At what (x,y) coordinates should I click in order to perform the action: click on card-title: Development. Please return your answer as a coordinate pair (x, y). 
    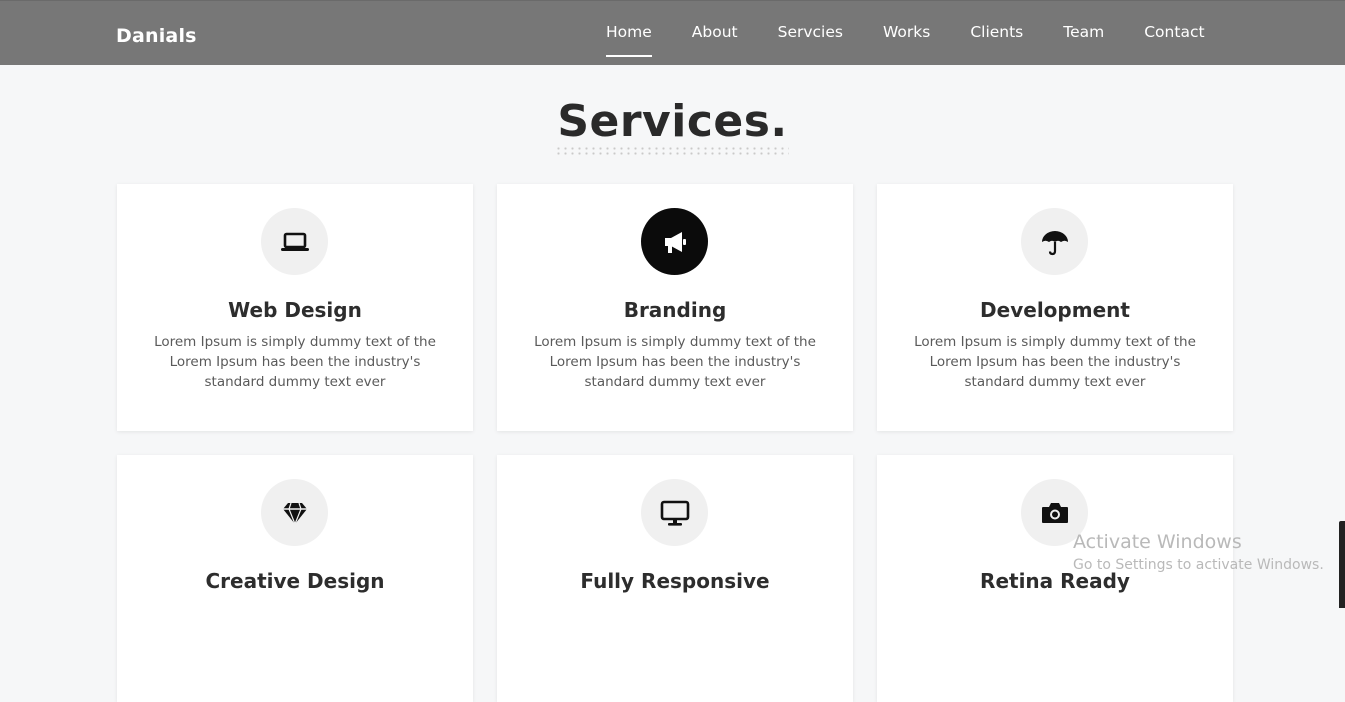
    Looking at the image, I should click on (1055, 310).